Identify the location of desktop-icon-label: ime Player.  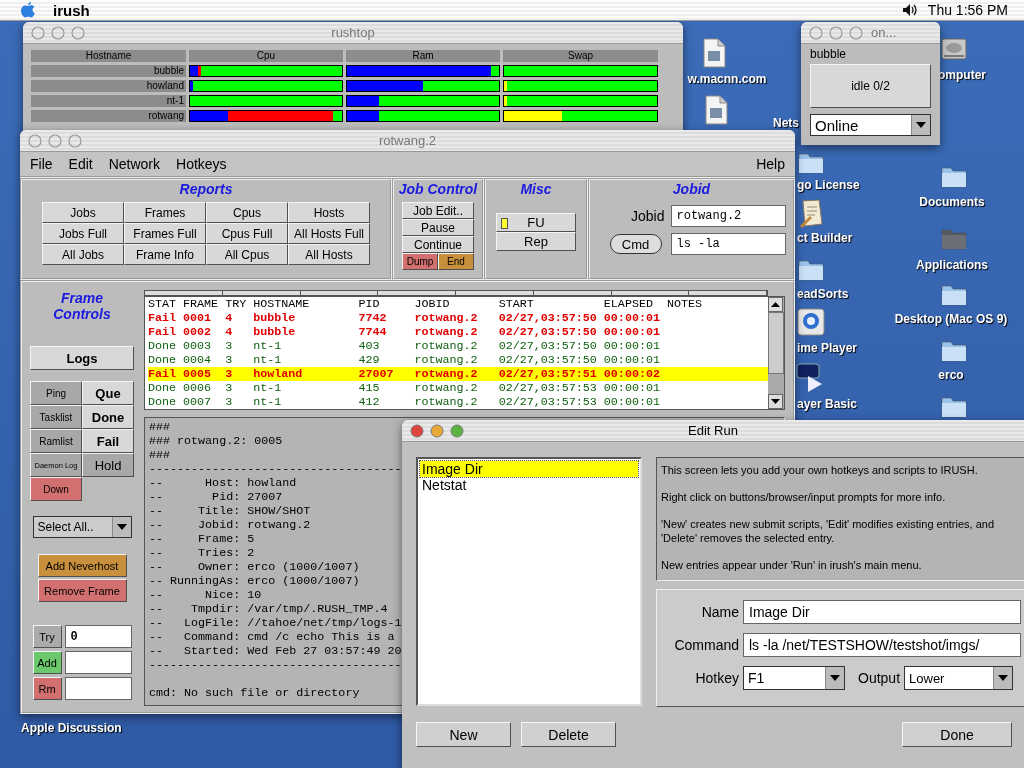
(827, 348).